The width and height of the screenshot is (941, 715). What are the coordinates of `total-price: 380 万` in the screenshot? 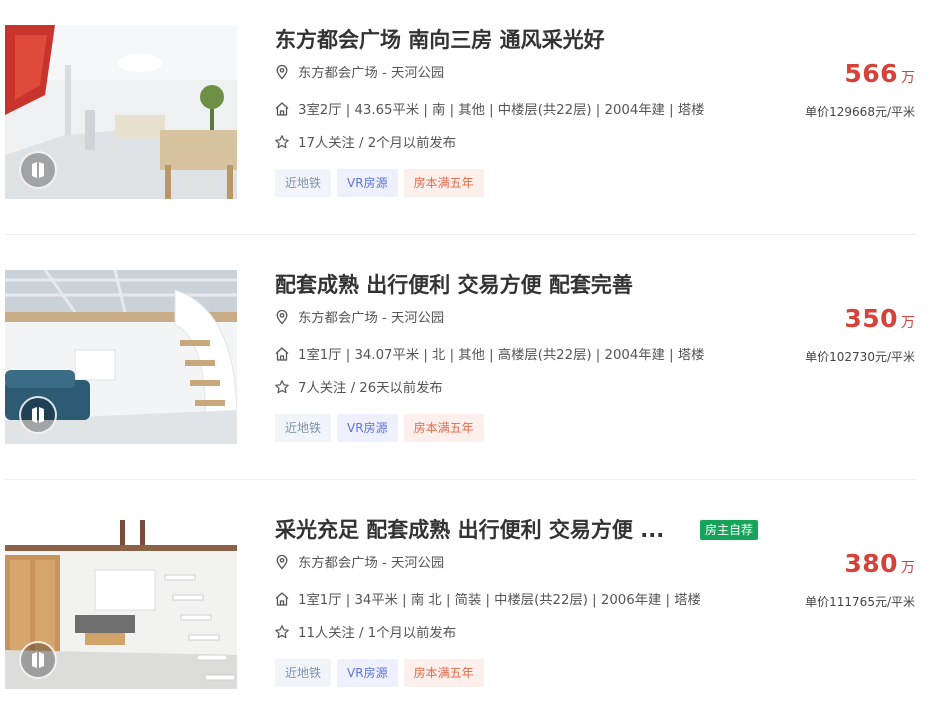 It's located at (879, 569).